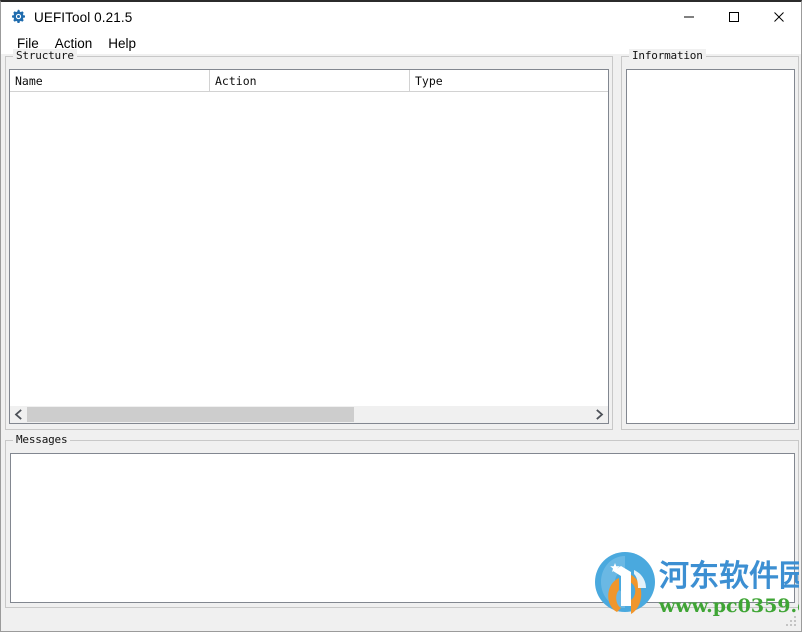  I want to click on menu-item-help: Help, so click(122, 43).